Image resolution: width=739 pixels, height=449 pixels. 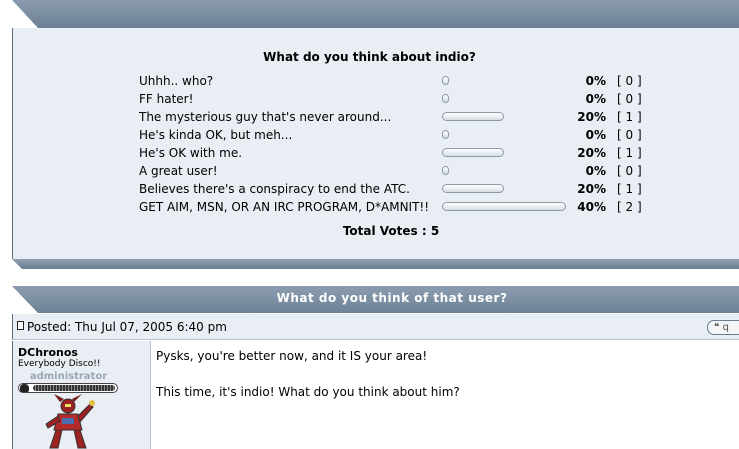 I want to click on quote-label: q, so click(x=725, y=327).